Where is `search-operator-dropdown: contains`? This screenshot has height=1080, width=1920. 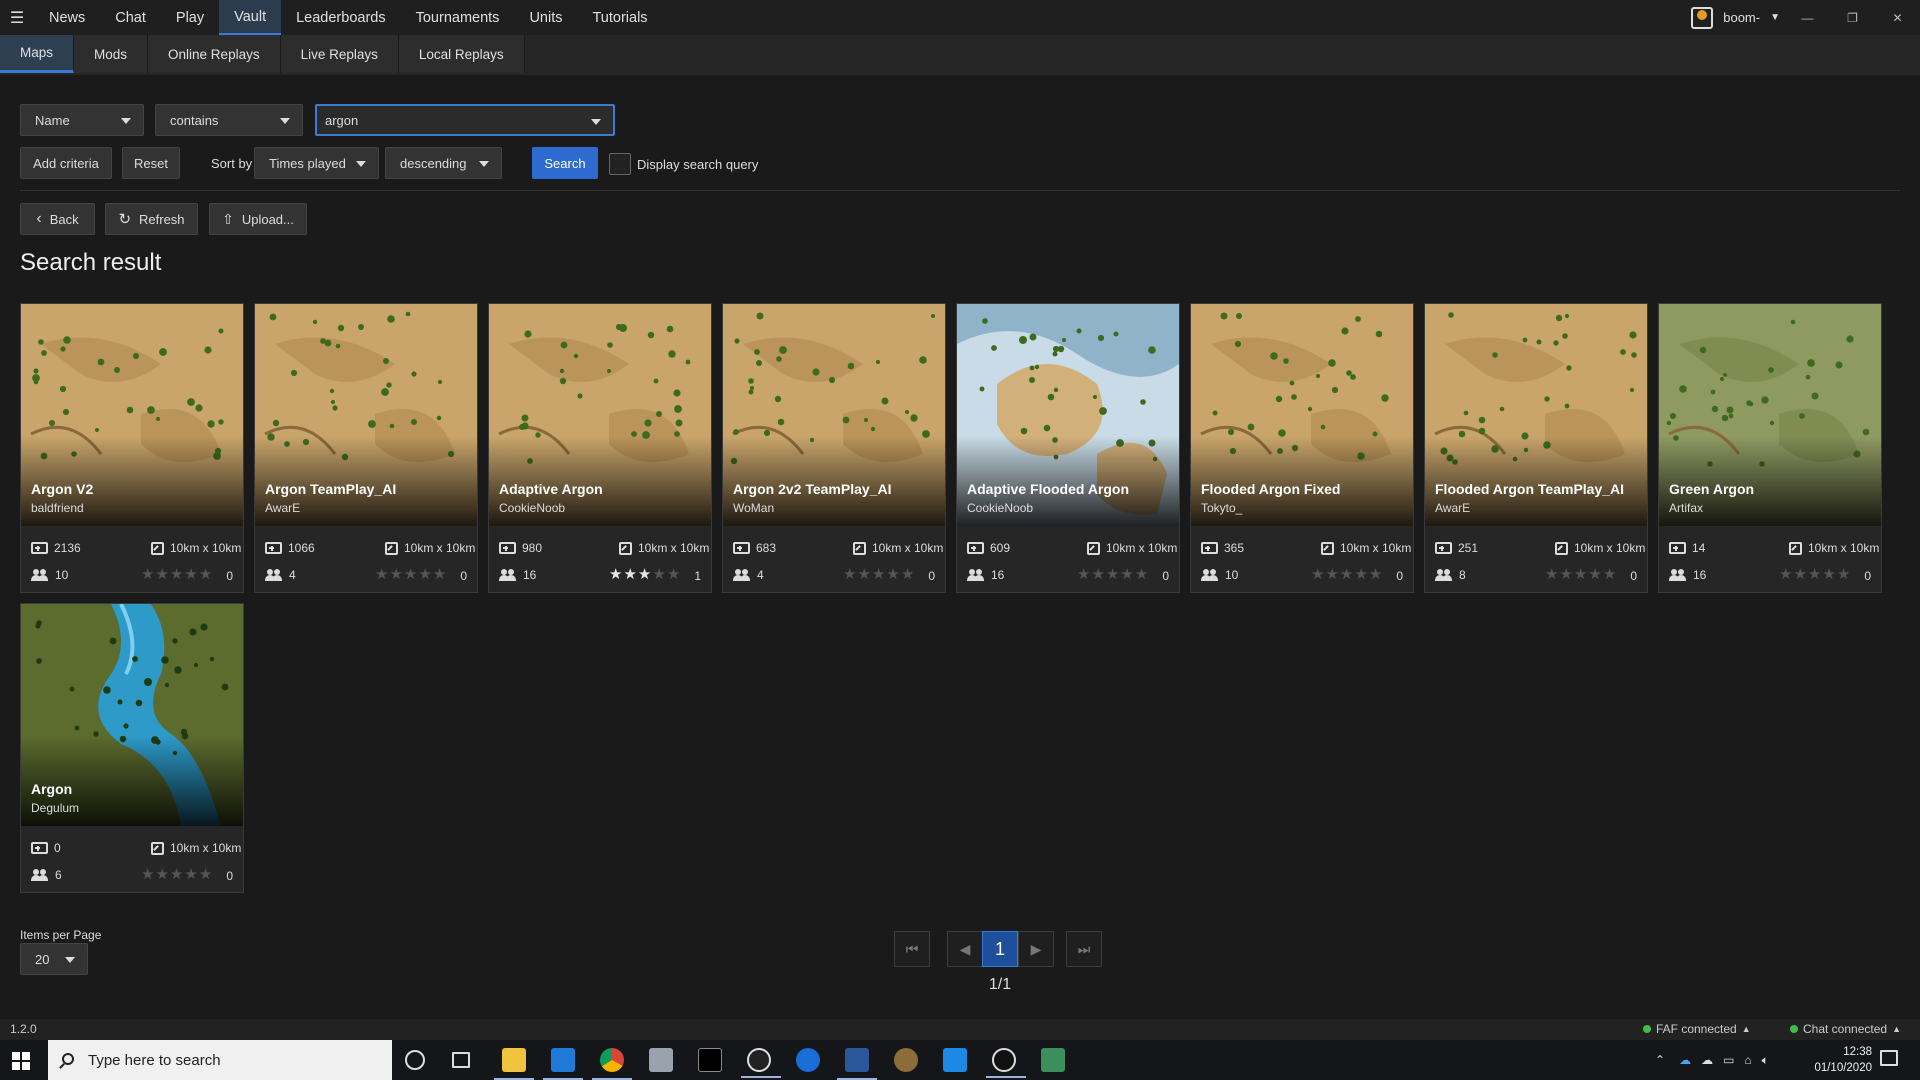 search-operator-dropdown: contains is located at coordinates (229, 120).